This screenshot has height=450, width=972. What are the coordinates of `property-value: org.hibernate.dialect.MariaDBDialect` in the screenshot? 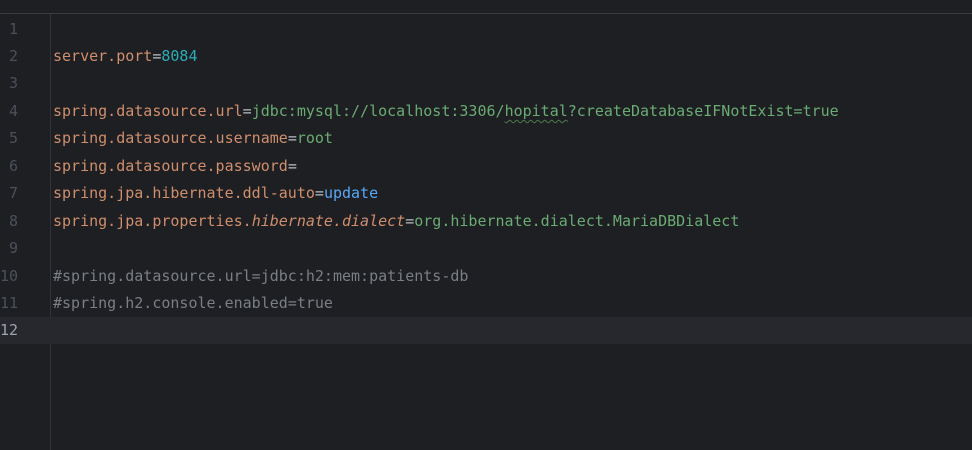 It's located at (577, 221).